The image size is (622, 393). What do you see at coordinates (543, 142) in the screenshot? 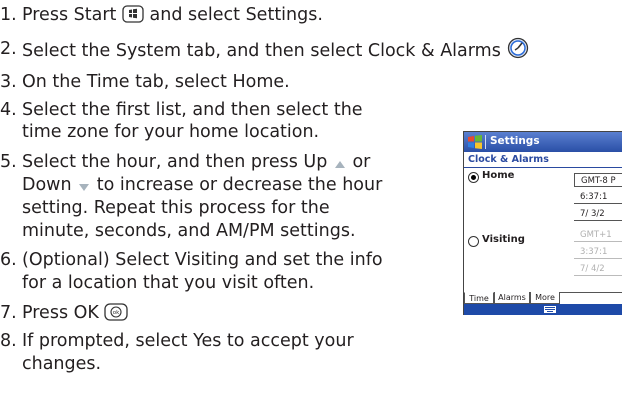
I see `title-bar: Settings` at bounding box center [543, 142].